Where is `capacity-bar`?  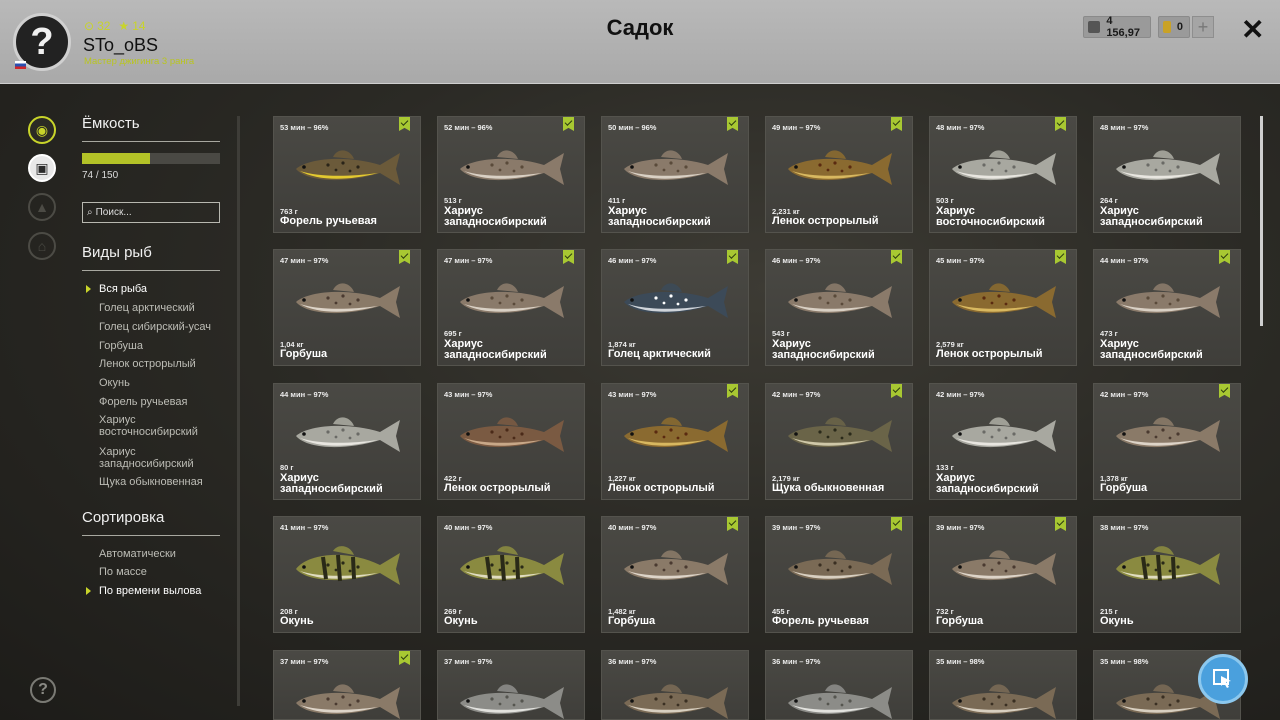 capacity-bar is located at coordinates (151, 158).